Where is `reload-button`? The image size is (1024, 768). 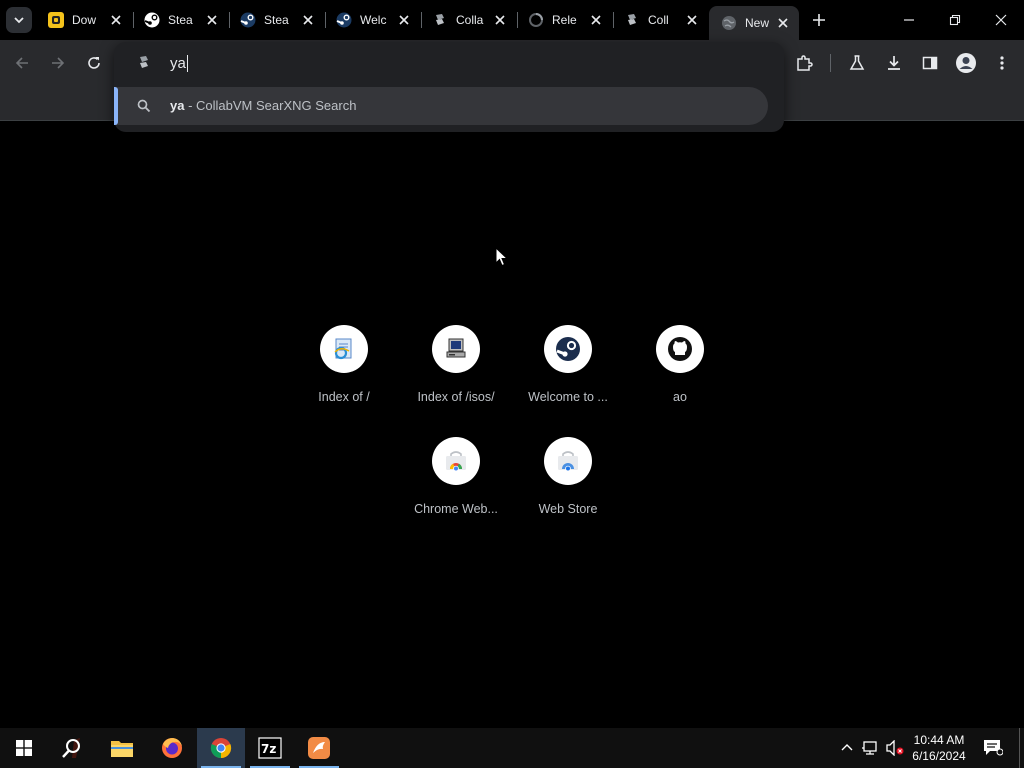 reload-button is located at coordinates (94, 63).